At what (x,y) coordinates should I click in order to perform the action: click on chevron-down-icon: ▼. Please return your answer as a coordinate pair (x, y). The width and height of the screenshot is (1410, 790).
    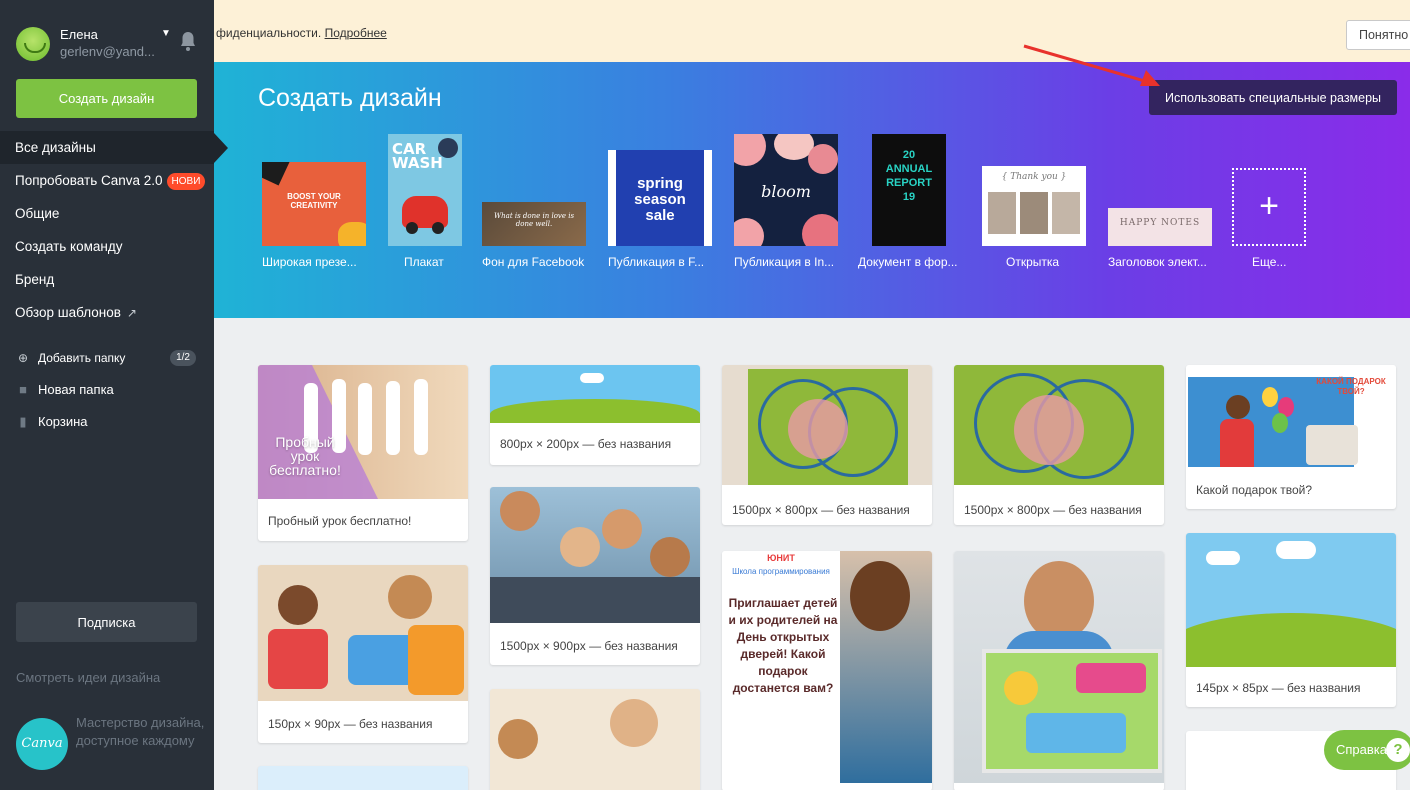
    Looking at the image, I should click on (166, 33).